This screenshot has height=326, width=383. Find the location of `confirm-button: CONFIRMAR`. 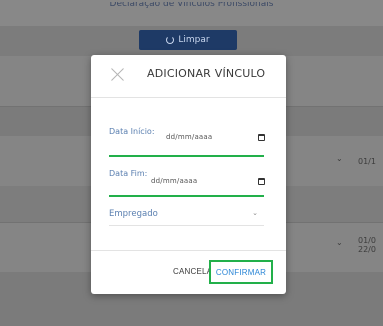

confirm-button: CONFIRMAR is located at coordinates (241, 272).